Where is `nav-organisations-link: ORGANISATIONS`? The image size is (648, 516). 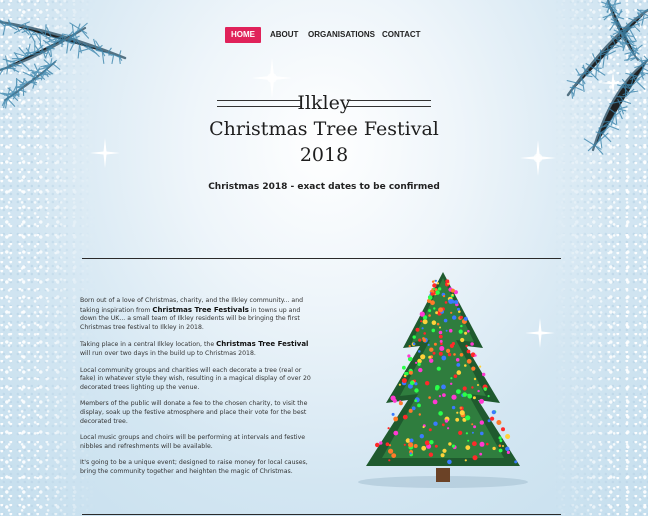
nav-organisations-link: ORGANISATIONS is located at coordinates (341, 35).